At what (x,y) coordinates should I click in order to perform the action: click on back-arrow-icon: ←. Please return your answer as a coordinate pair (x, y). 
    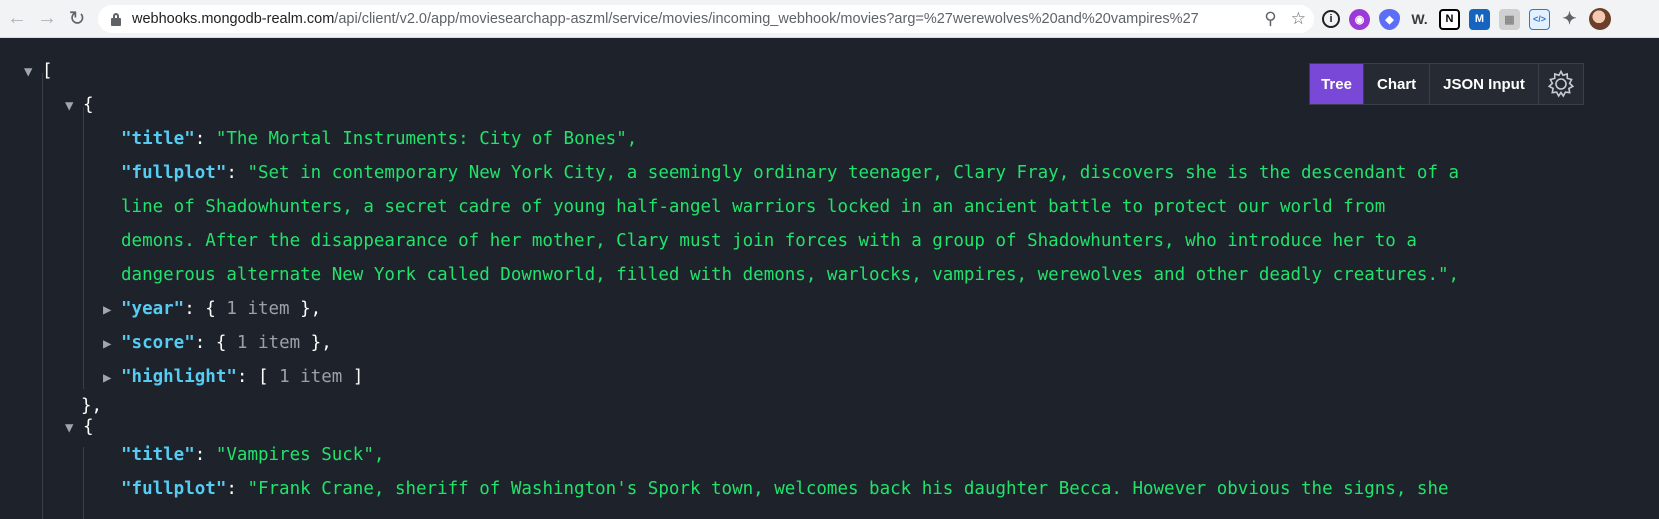
    Looking at the image, I should click on (17, 19).